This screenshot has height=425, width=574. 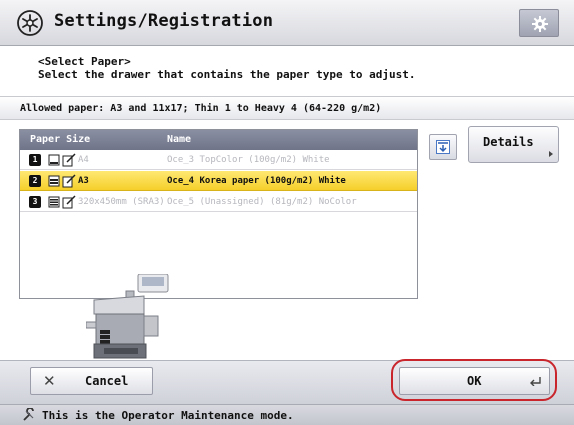 I want to click on status-bar: This is the Operator Maintenance mode., so click(x=287, y=414).